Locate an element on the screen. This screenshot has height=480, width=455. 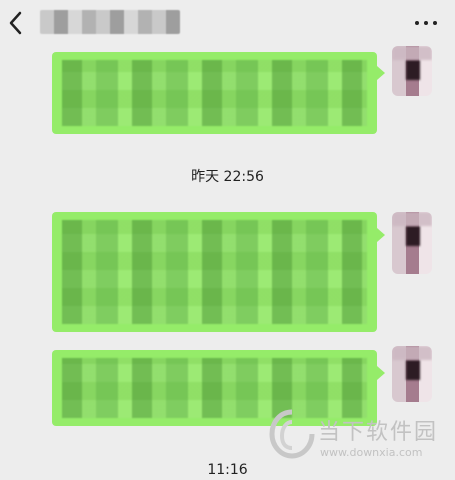
message-bubble is located at coordinates (214, 93).